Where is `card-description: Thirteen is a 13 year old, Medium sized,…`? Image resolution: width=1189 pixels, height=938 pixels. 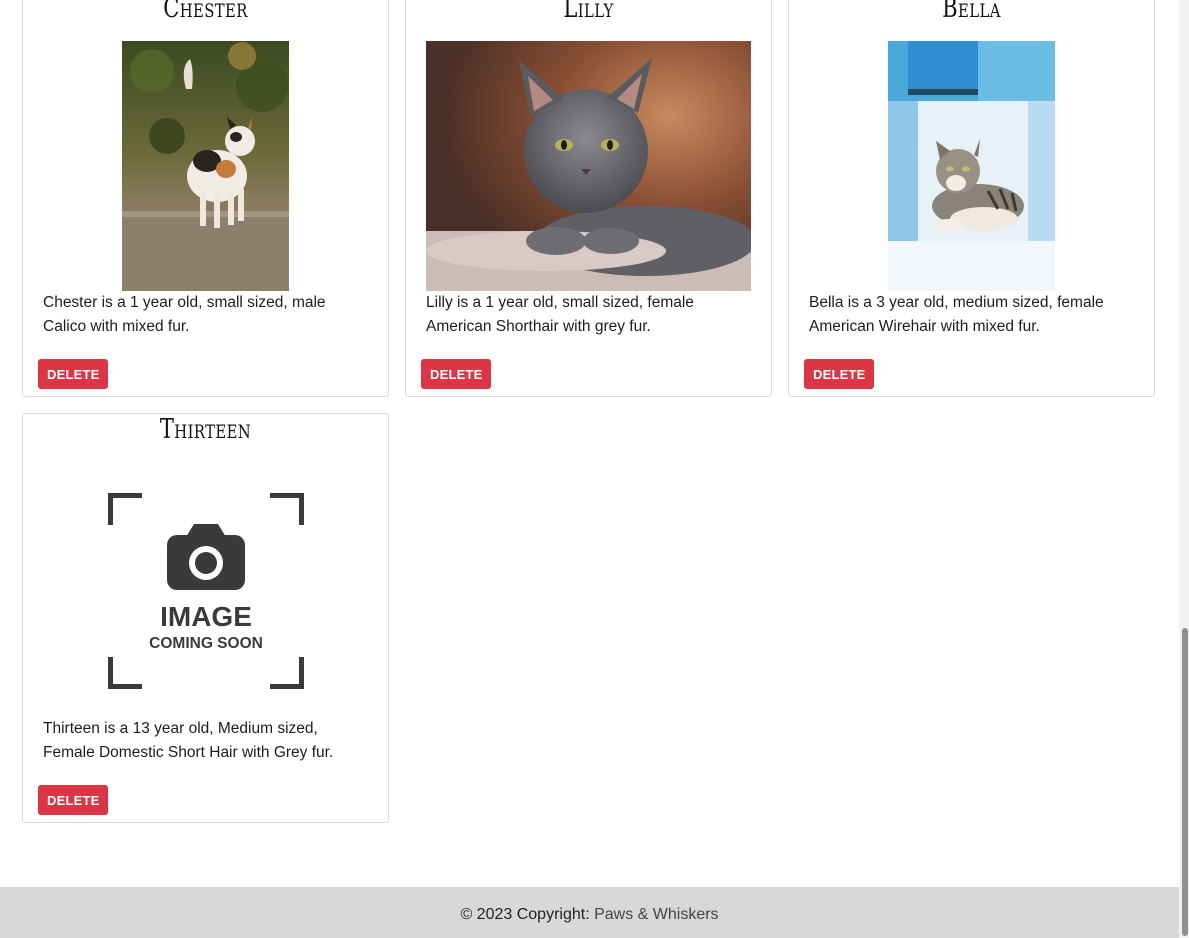 card-description: Thirteen is a 13 year old, Medium sized,… is located at coordinates (188, 740).